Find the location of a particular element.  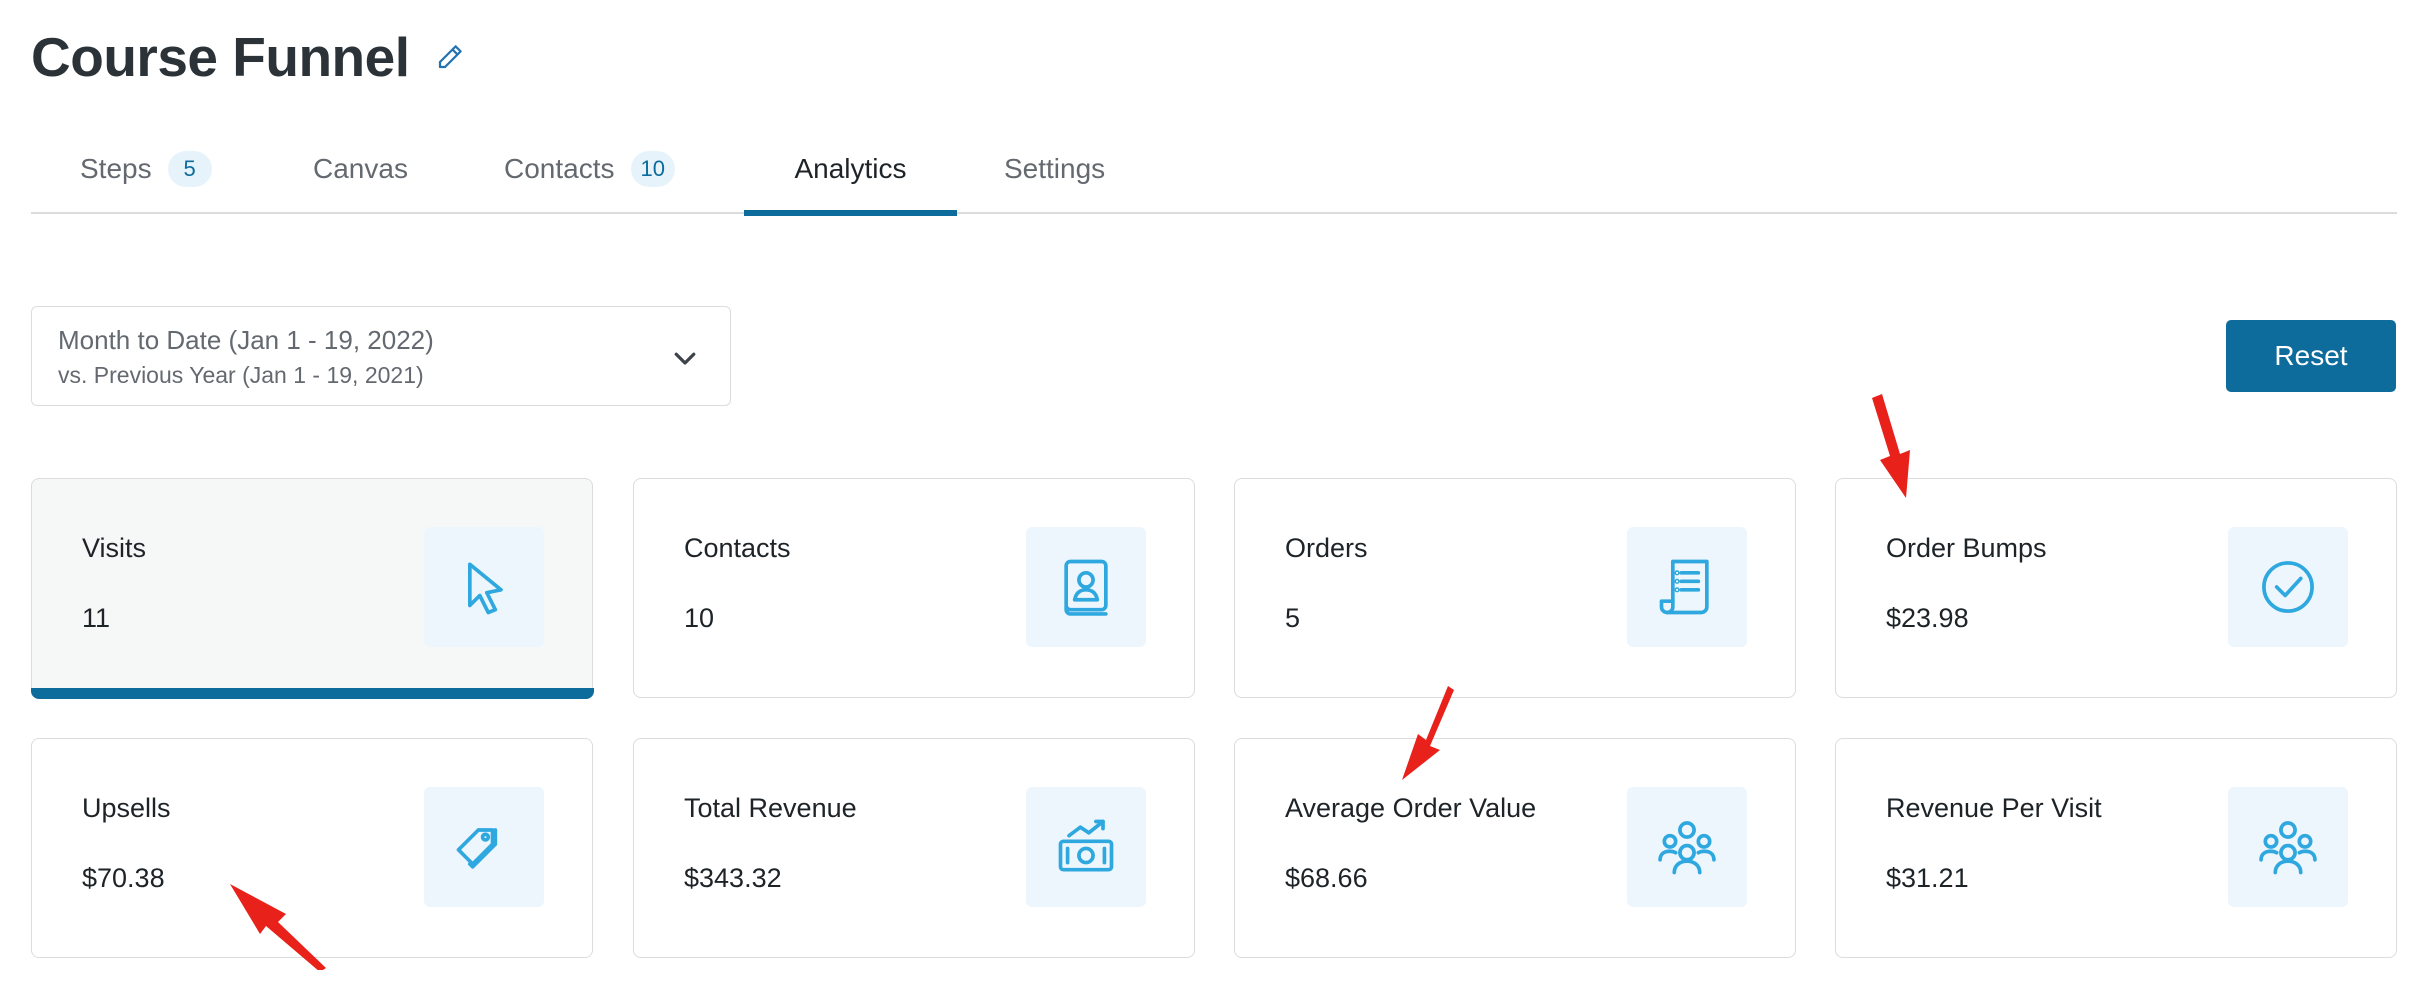

tab-label: Analytics is located at coordinates (850, 168).